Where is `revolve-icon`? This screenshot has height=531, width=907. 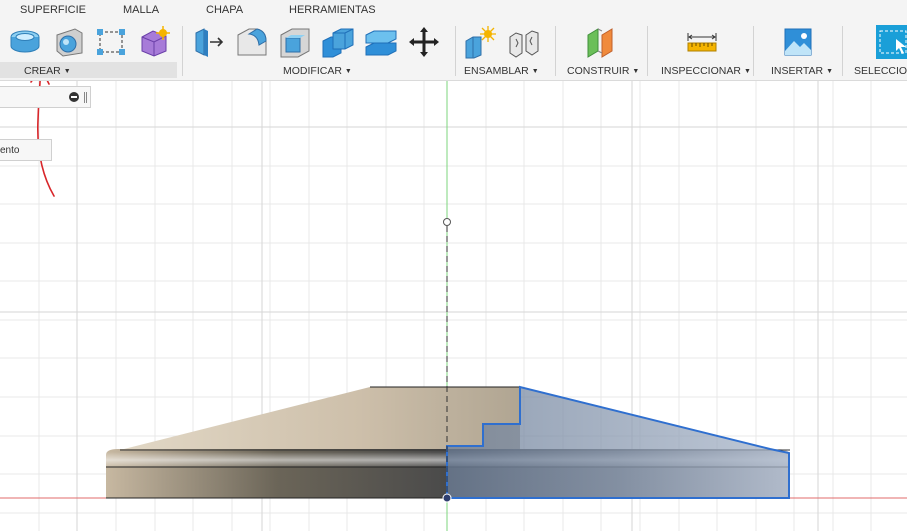 revolve-icon is located at coordinates (68, 42).